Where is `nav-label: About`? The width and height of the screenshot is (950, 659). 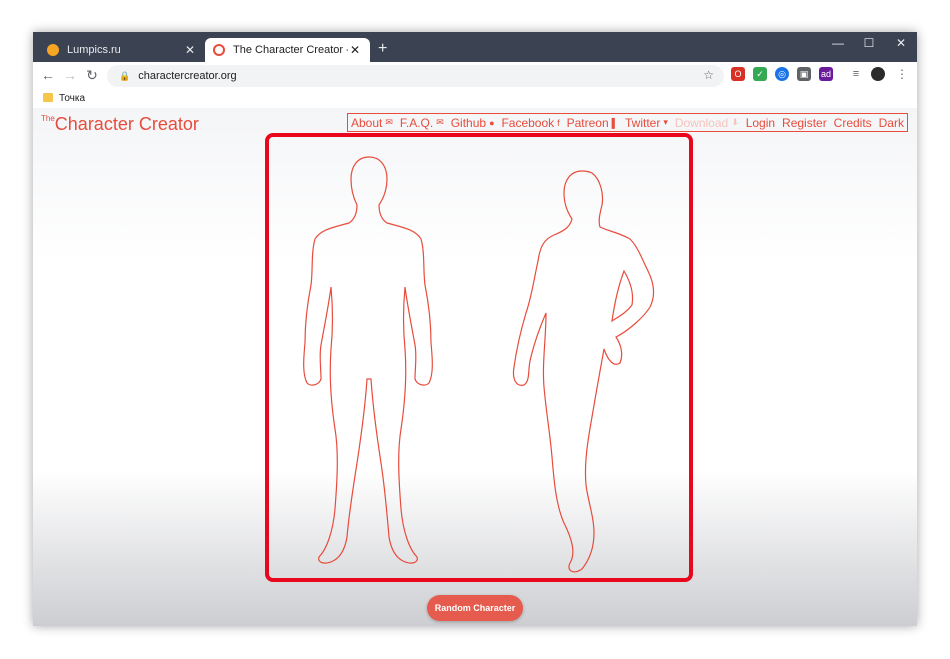 nav-label: About is located at coordinates (367, 122).